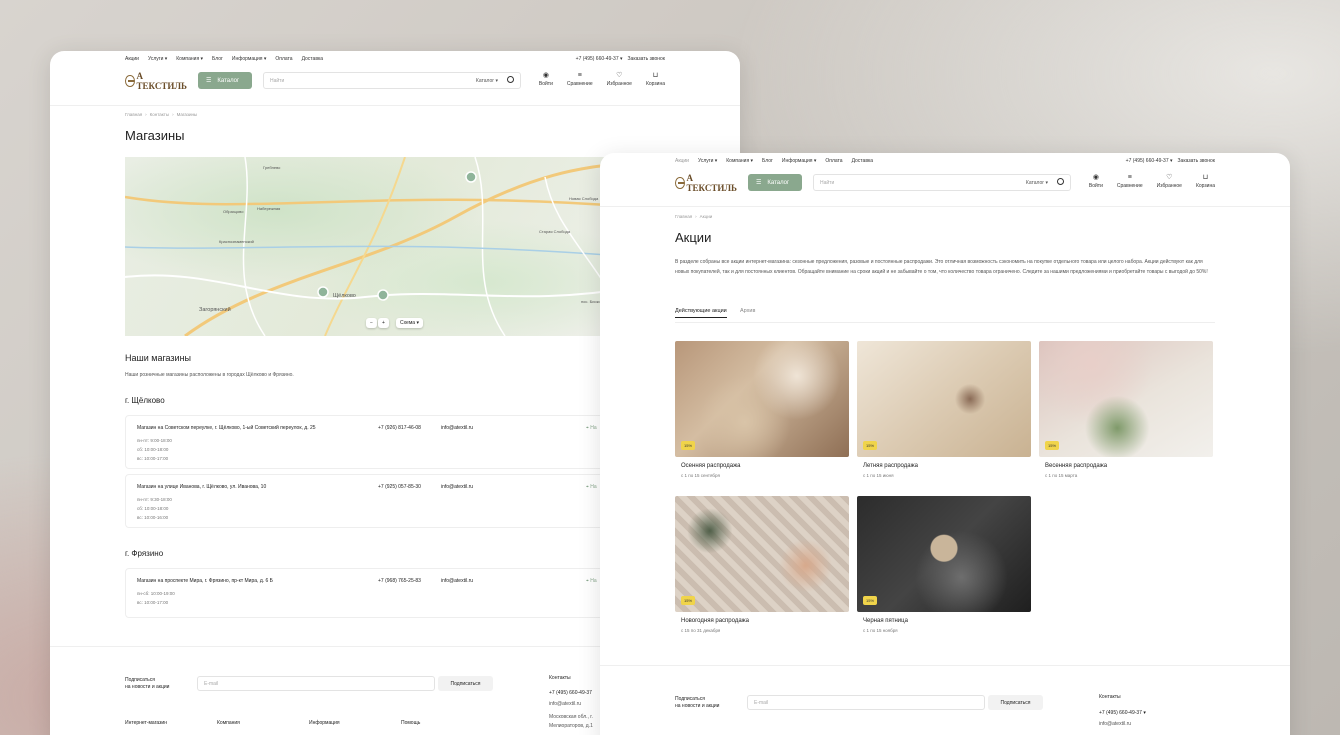 The height and width of the screenshot is (735, 1340). What do you see at coordinates (153, 449) in the screenshot?
I see `hours-line: сб: 10:00-18:00` at bounding box center [153, 449].